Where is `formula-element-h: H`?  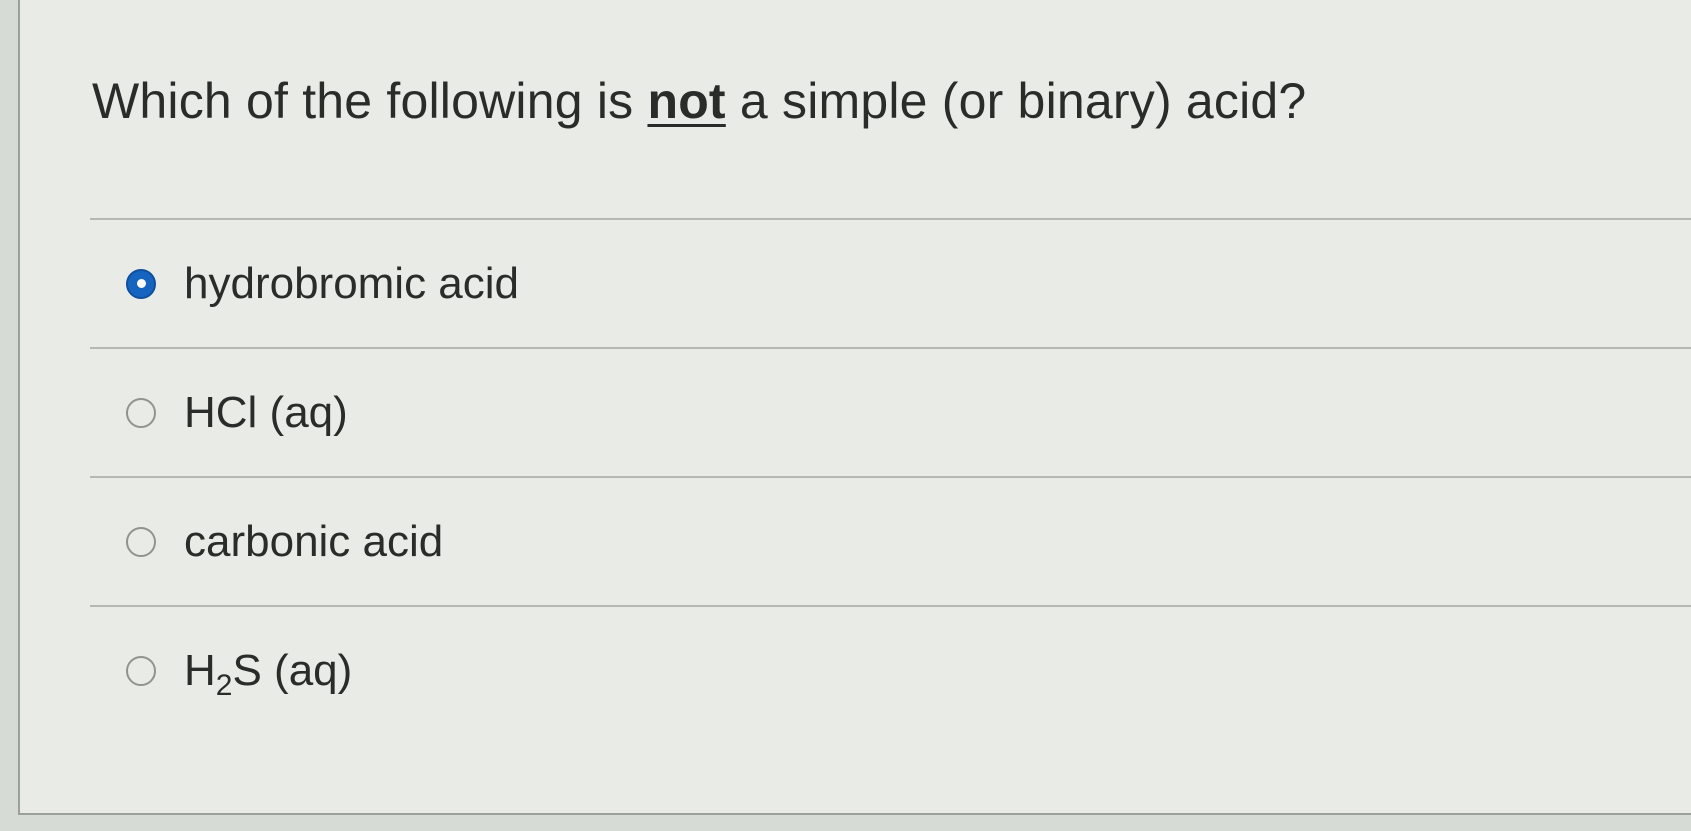 formula-element-h: H is located at coordinates (200, 670).